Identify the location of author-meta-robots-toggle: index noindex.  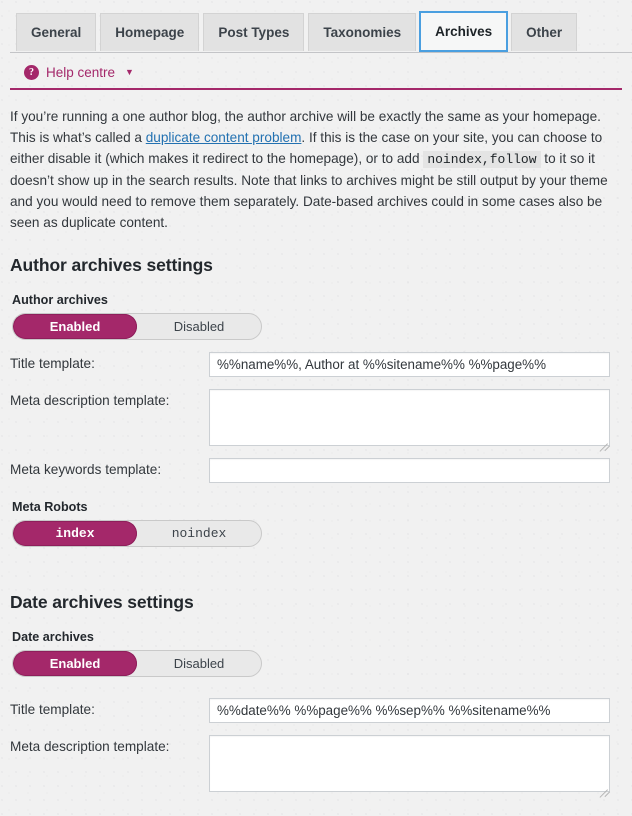
(137, 533).